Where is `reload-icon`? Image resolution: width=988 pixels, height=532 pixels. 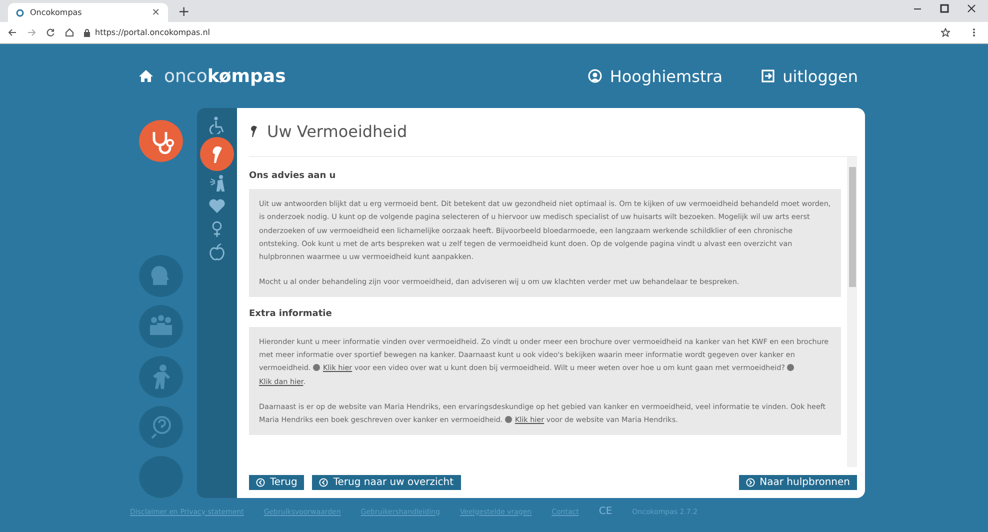
reload-icon is located at coordinates (50, 32).